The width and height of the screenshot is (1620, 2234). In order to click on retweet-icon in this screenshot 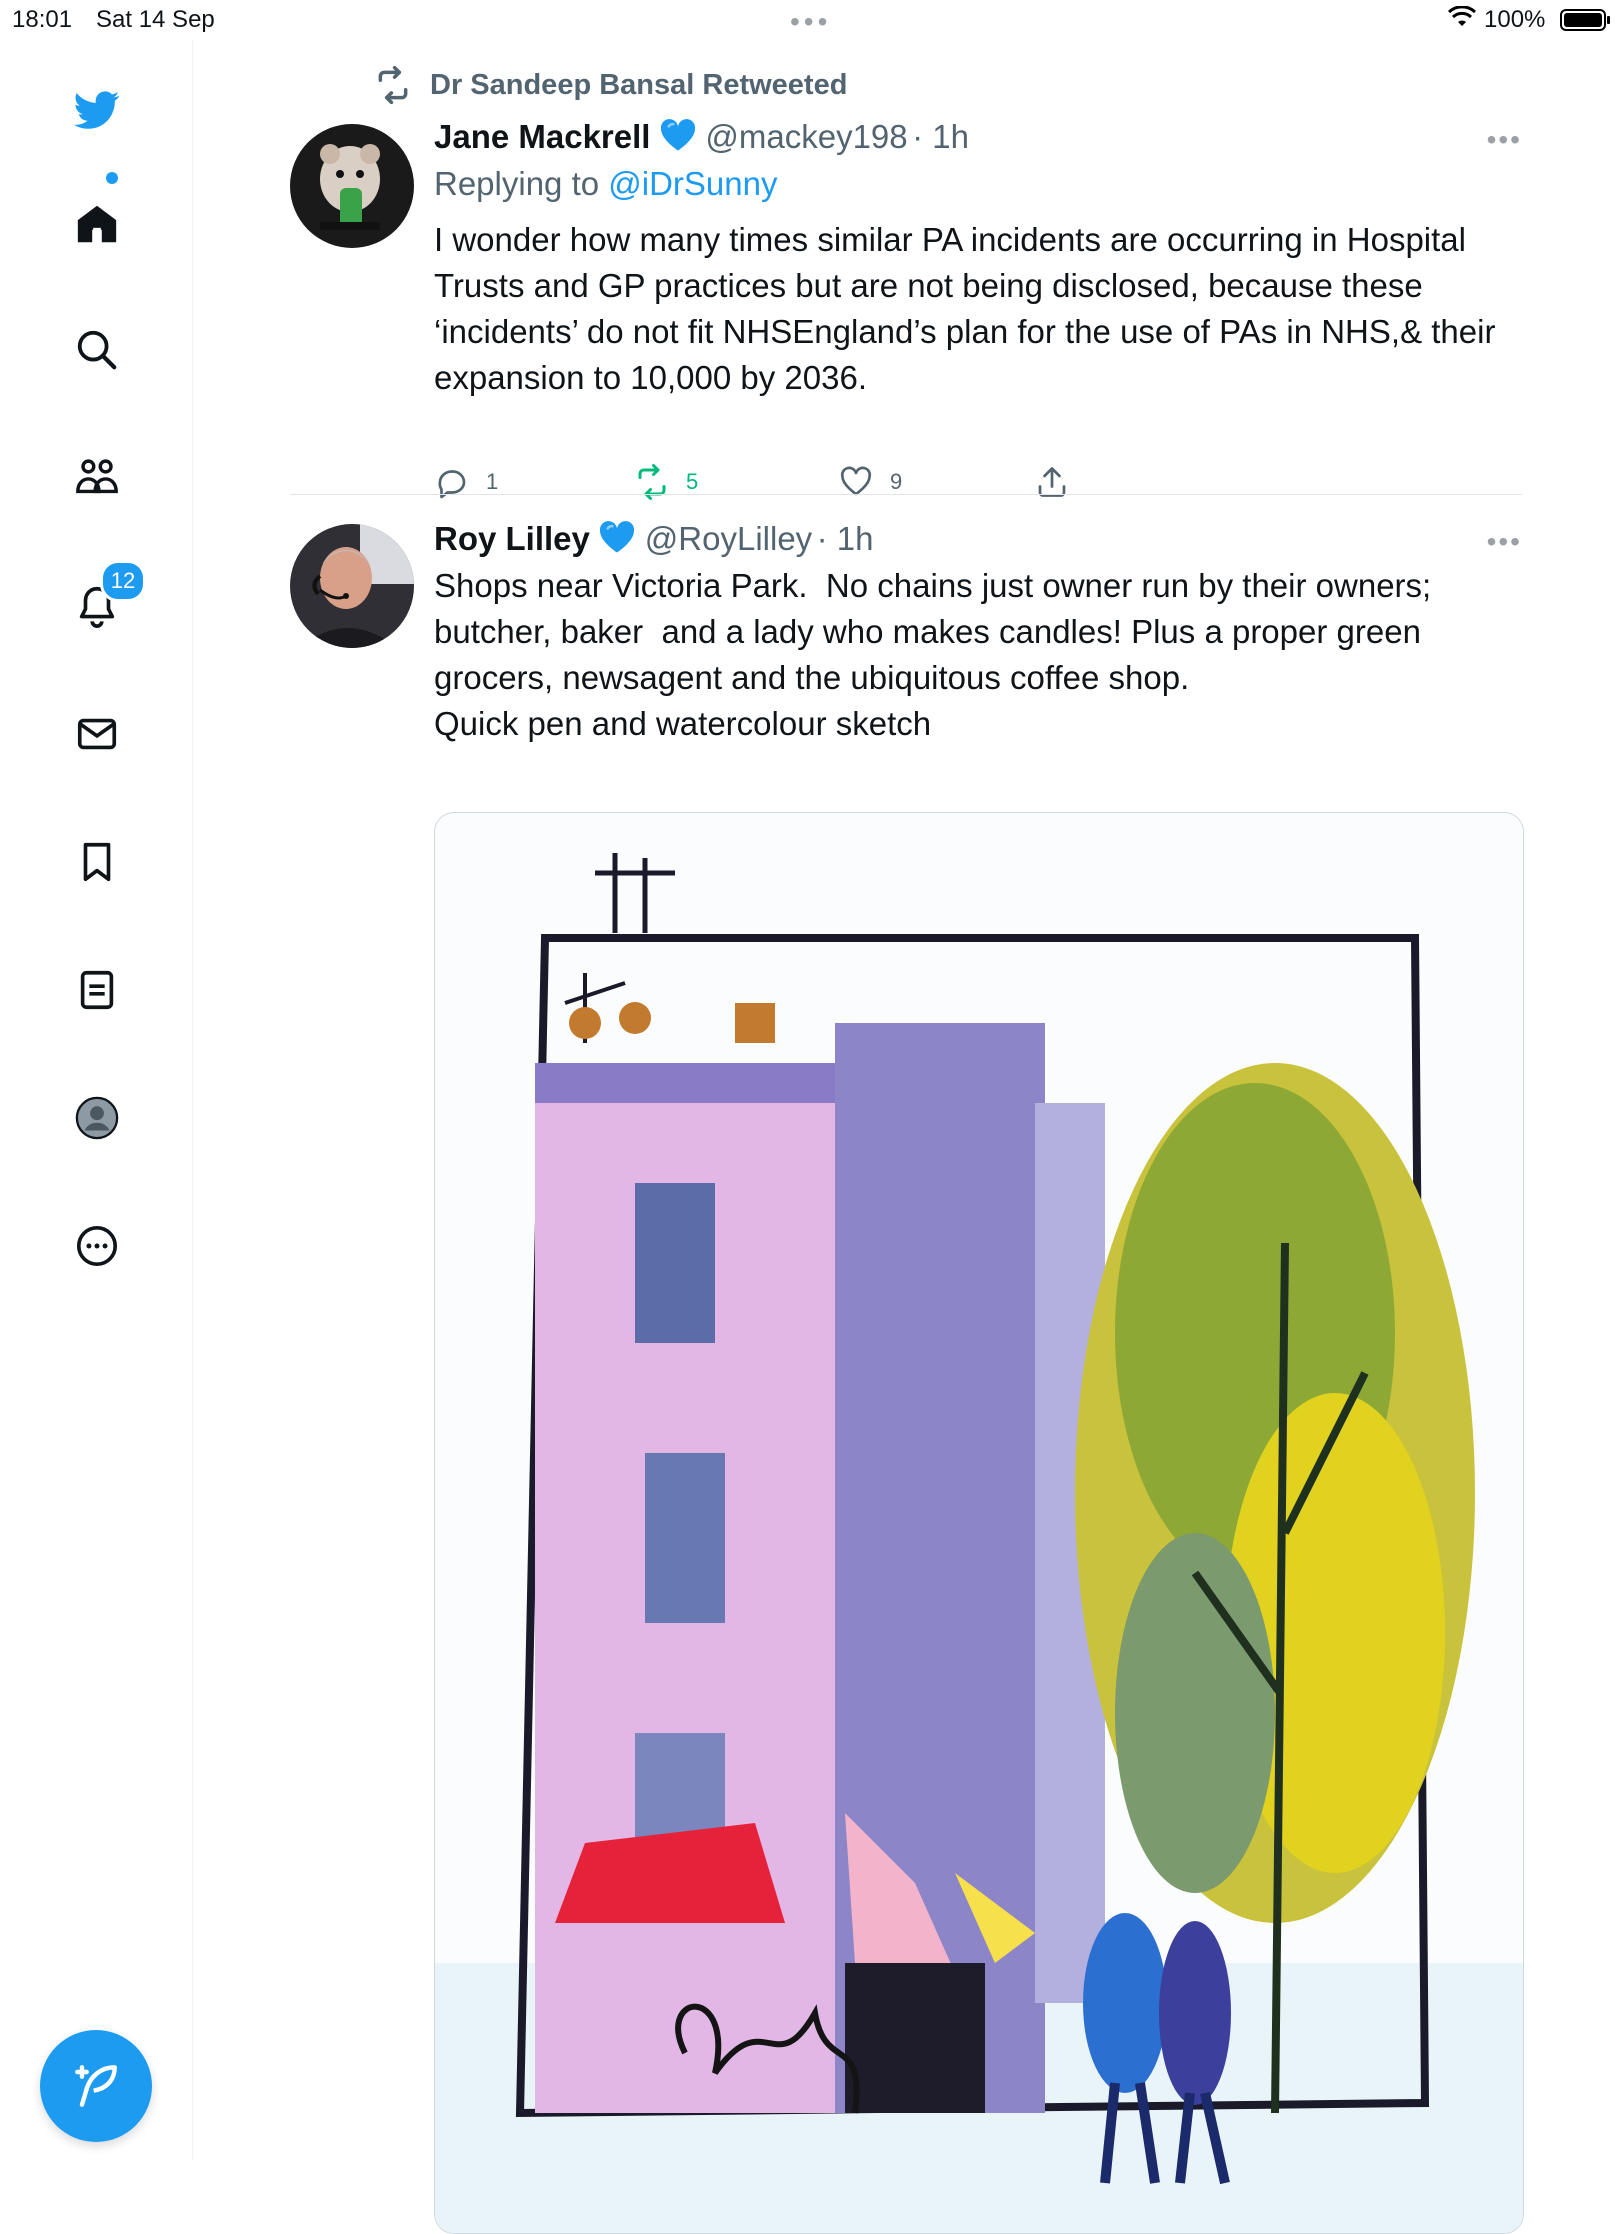, I will do `click(393, 85)`.